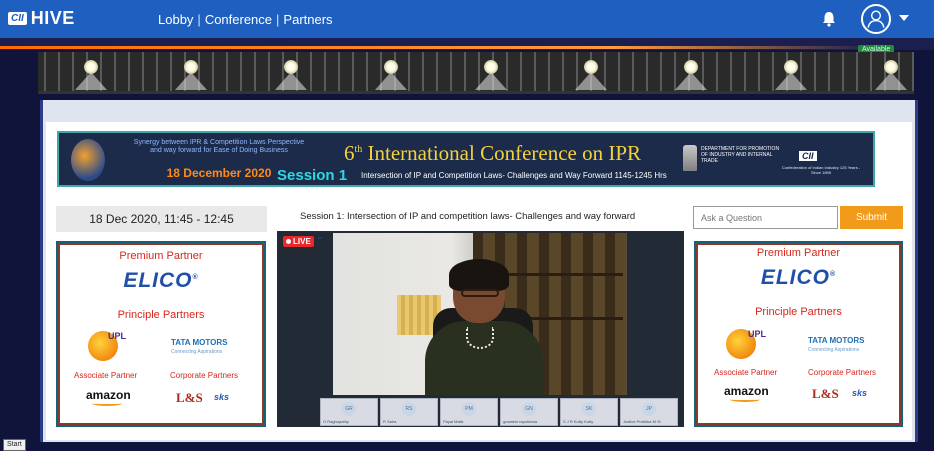 The height and width of the screenshot is (451, 934). I want to click on speaker-hair, so click(479, 275).